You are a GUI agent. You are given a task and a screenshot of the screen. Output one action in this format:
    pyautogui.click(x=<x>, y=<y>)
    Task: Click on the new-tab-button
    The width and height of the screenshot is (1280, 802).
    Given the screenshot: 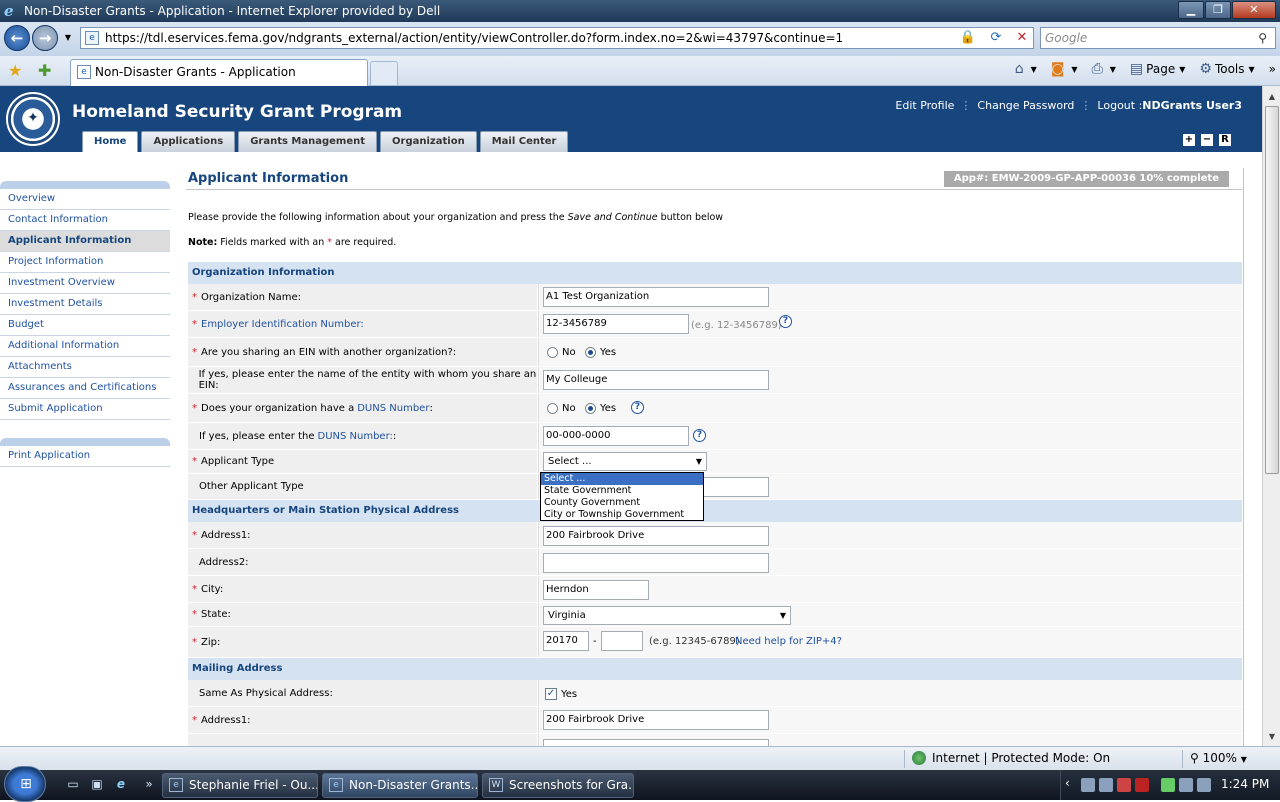 What is the action you would take?
    pyautogui.click(x=384, y=73)
    